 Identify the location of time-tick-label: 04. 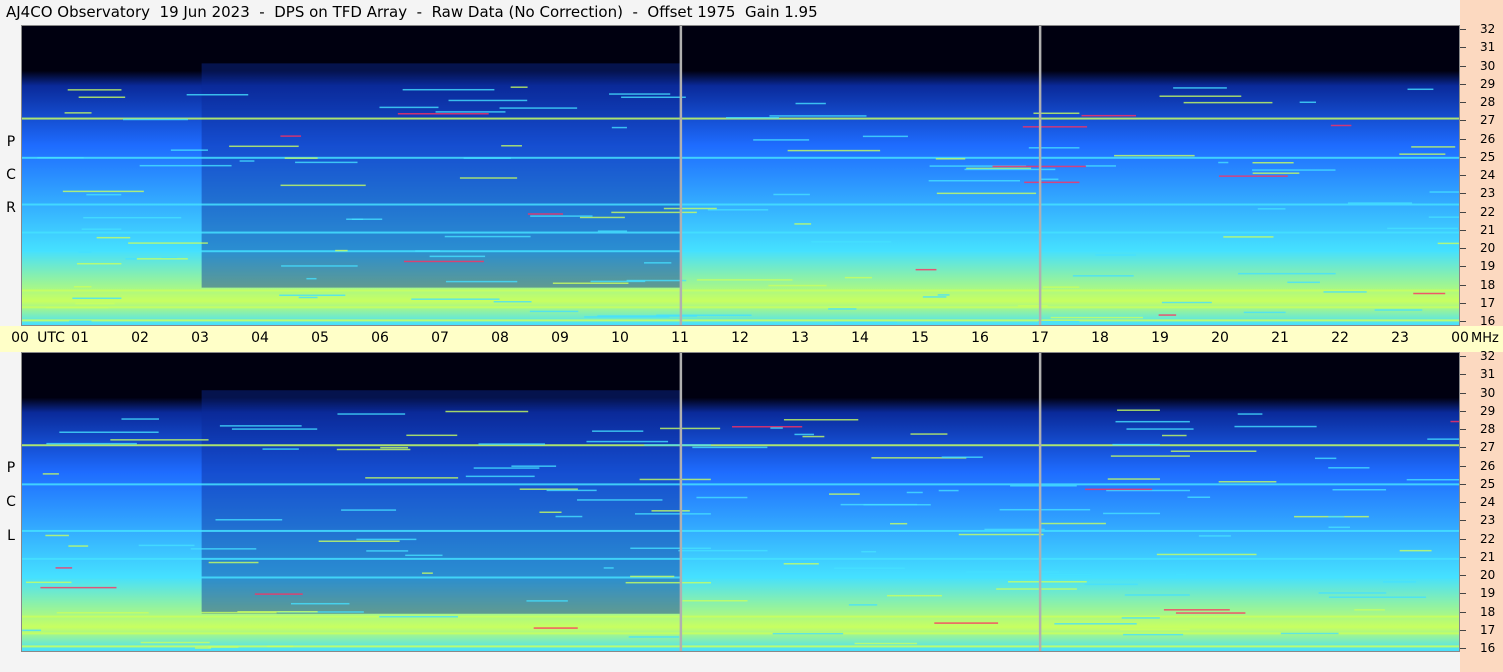
(260, 338).